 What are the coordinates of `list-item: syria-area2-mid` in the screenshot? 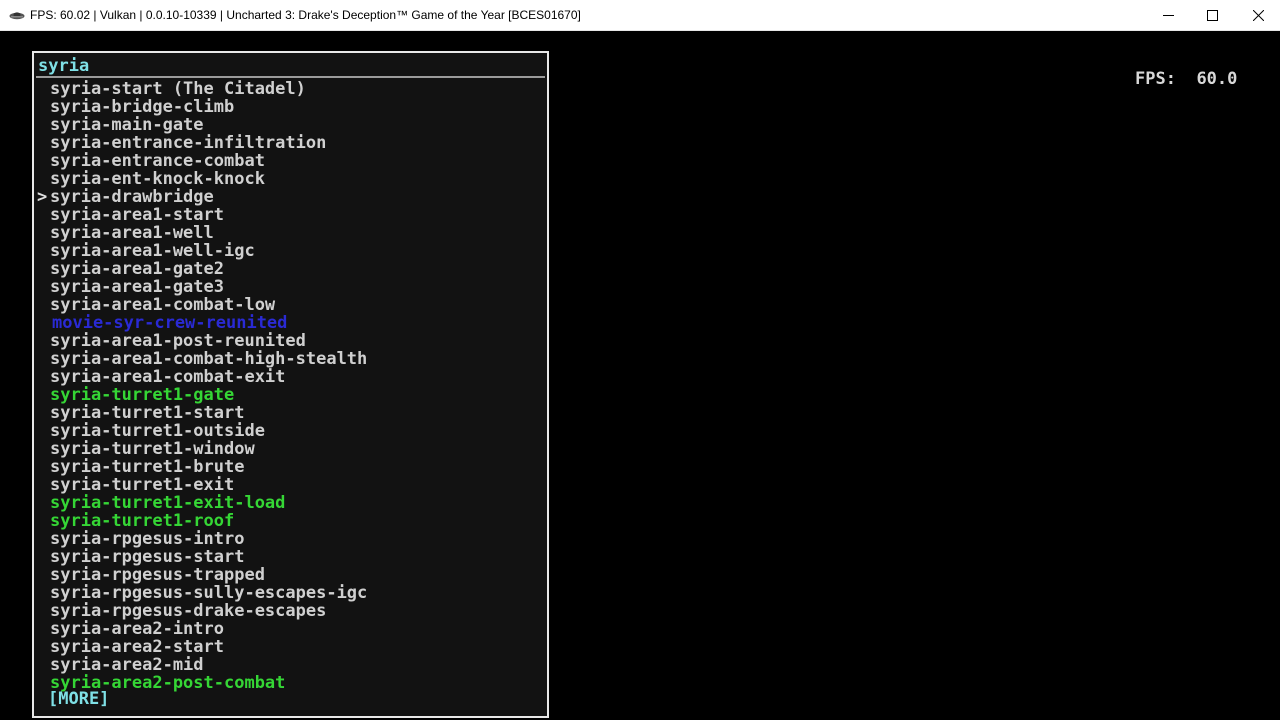 It's located at (290, 665).